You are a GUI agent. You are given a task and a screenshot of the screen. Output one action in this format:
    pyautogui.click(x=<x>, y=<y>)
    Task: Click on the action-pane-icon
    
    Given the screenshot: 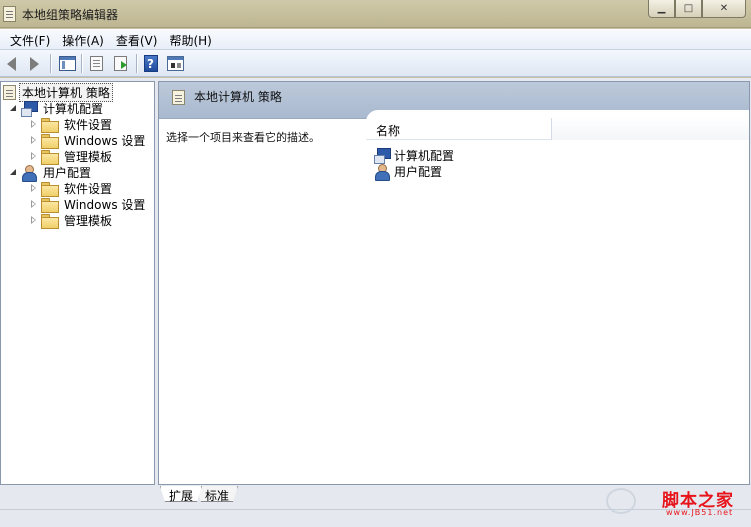 What is the action you would take?
    pyautogui.click(x=175, y=63)
    